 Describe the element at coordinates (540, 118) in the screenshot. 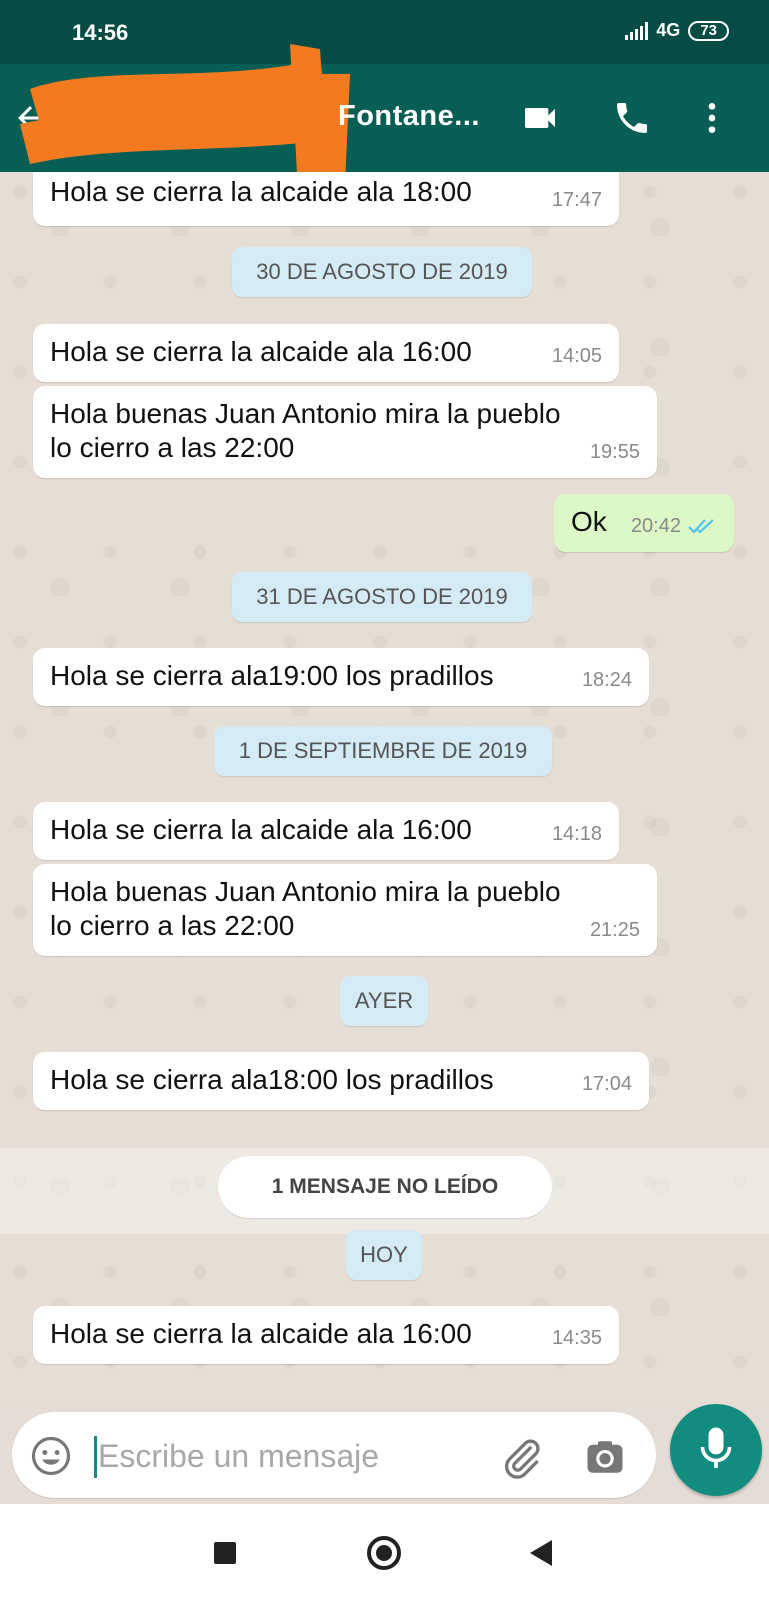

I see `video-call-icon` at that location.